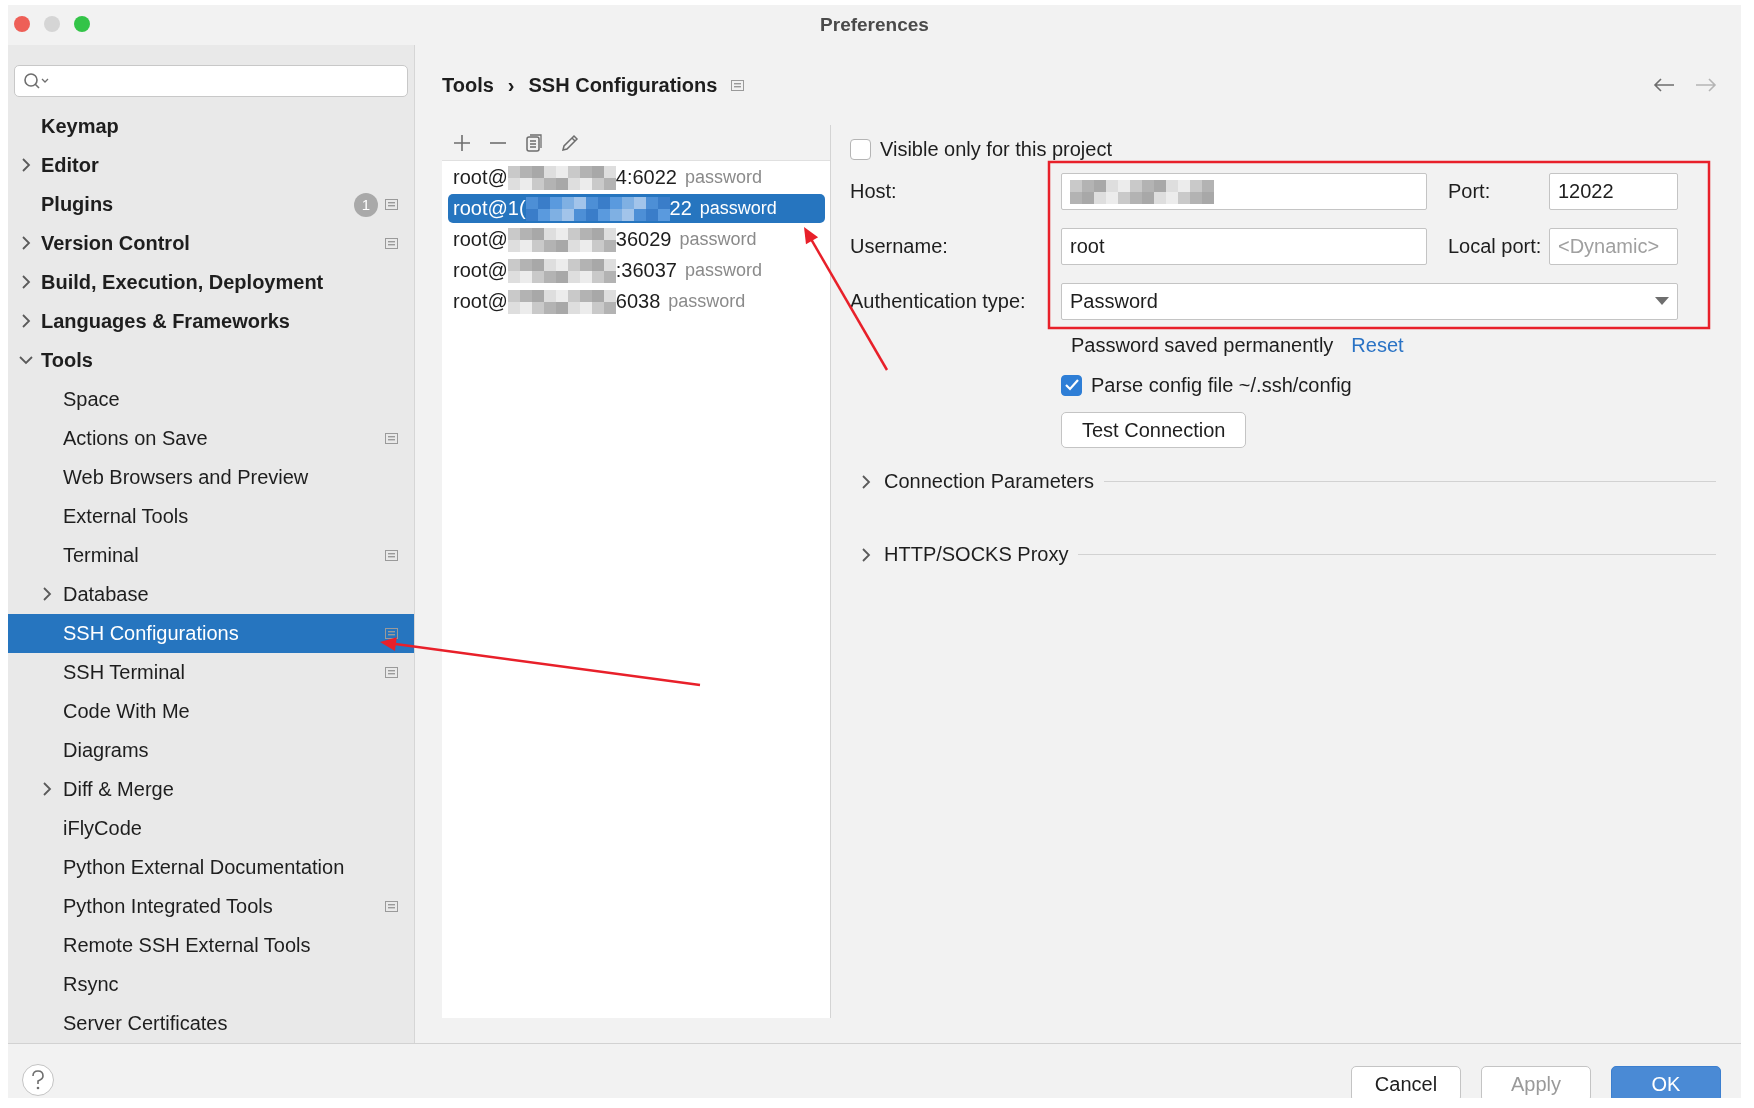 The width and height of the screenshot is (1754, 1108). Describe the element at coordinates (1666, 1082) in the screenshot. I see `dialog-button: OK` at that location.